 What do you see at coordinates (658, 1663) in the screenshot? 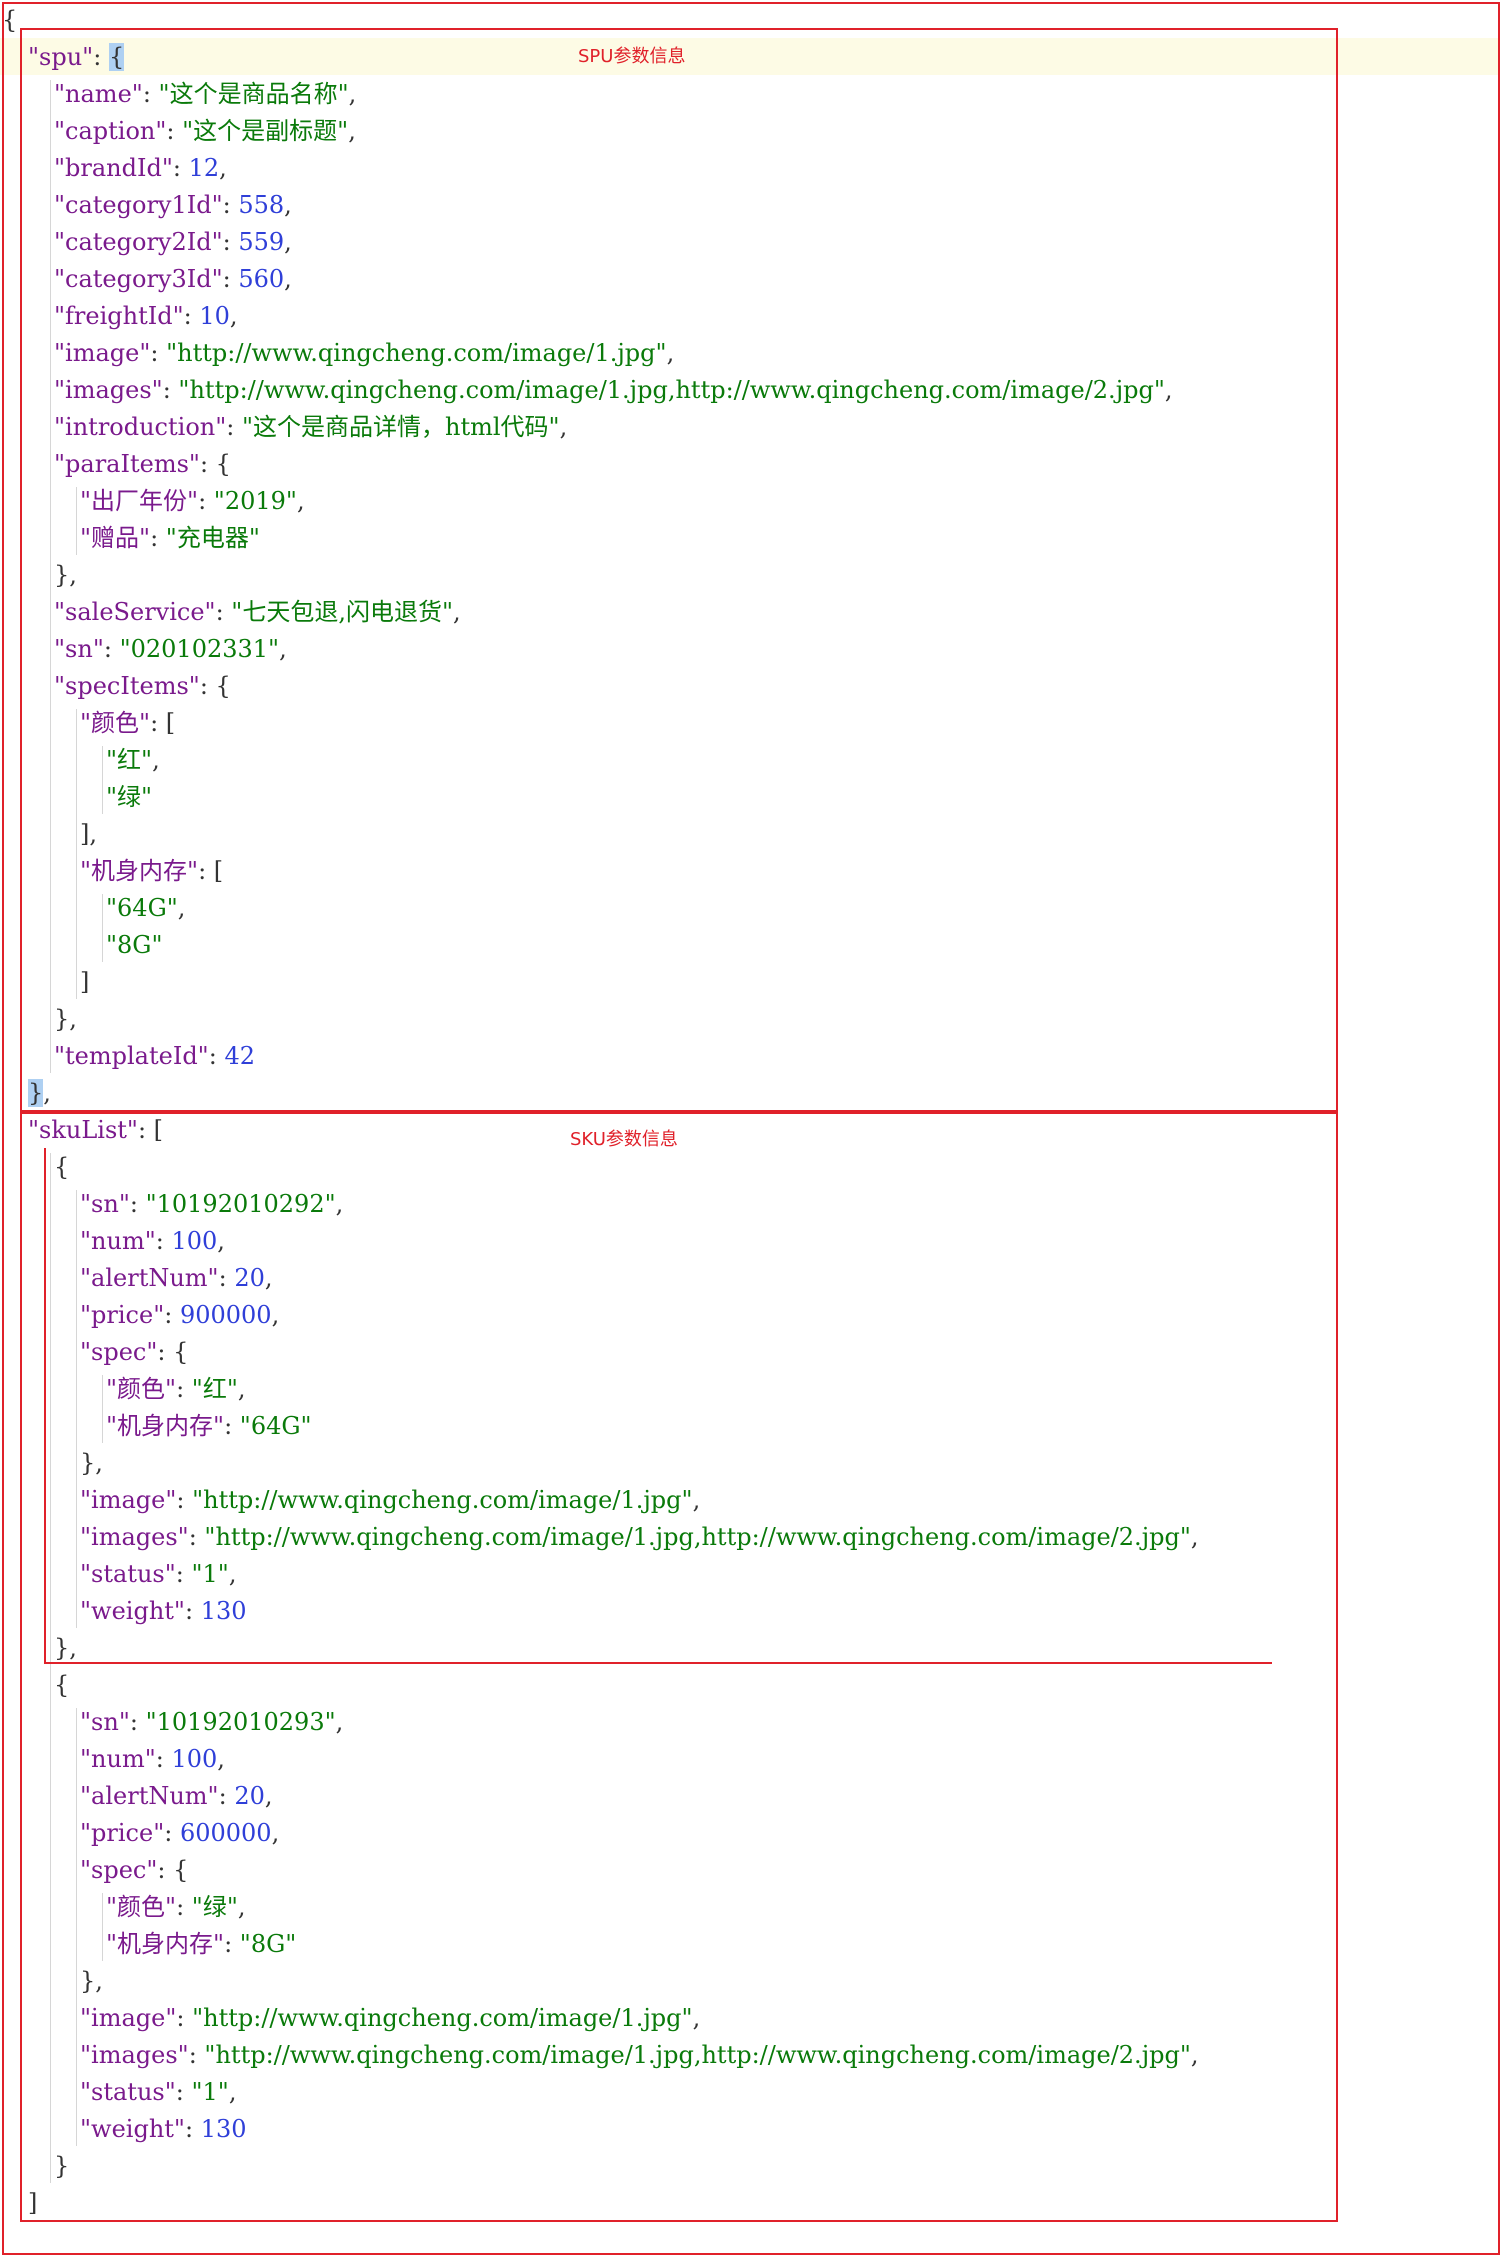
I see `sku-item-bottom-marker` at bounding box center [658, 1663].